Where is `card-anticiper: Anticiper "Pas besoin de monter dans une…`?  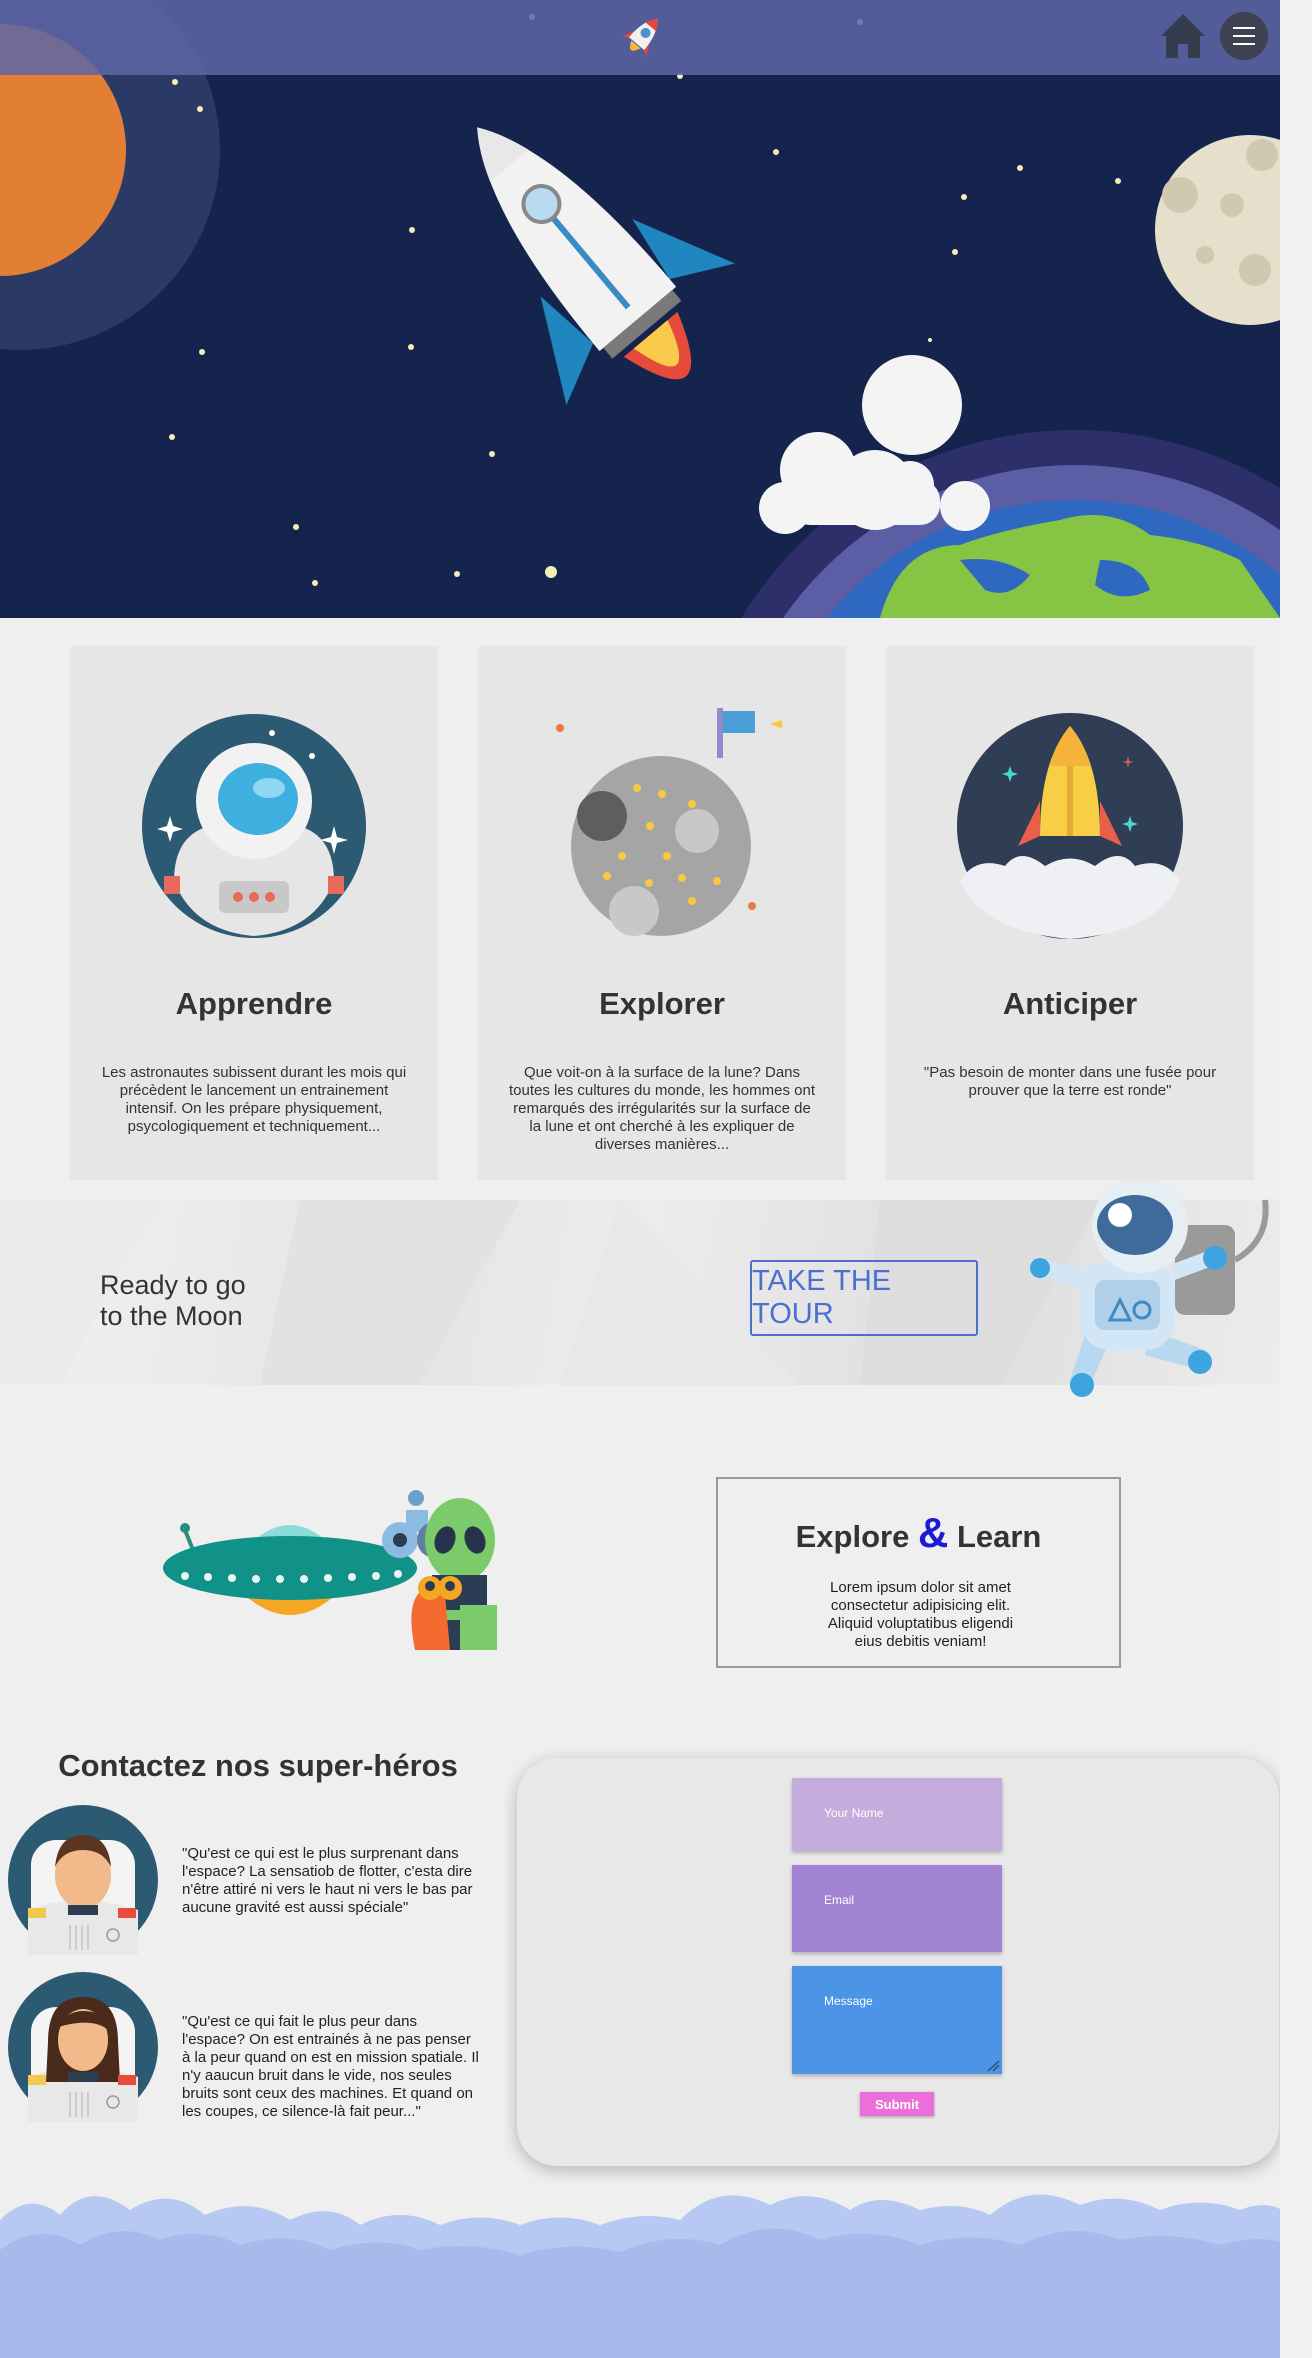
card-anticiper: Anticiper "Pas besoin de monter dans une… is located at coordinates (1070, 913).